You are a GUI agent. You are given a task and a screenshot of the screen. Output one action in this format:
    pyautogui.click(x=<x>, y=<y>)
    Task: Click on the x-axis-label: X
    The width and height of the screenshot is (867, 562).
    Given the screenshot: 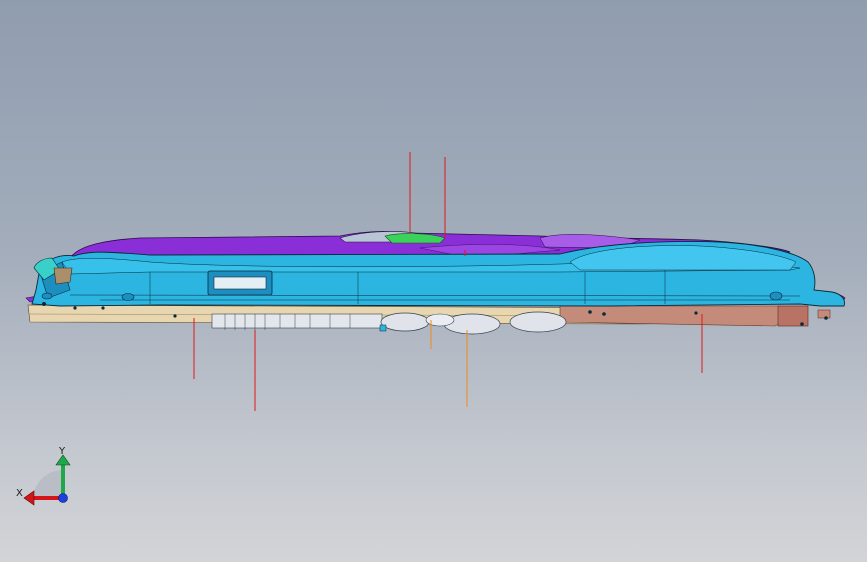 What is the action you would take?
    pyautogui.click(x=19, y=493)
    